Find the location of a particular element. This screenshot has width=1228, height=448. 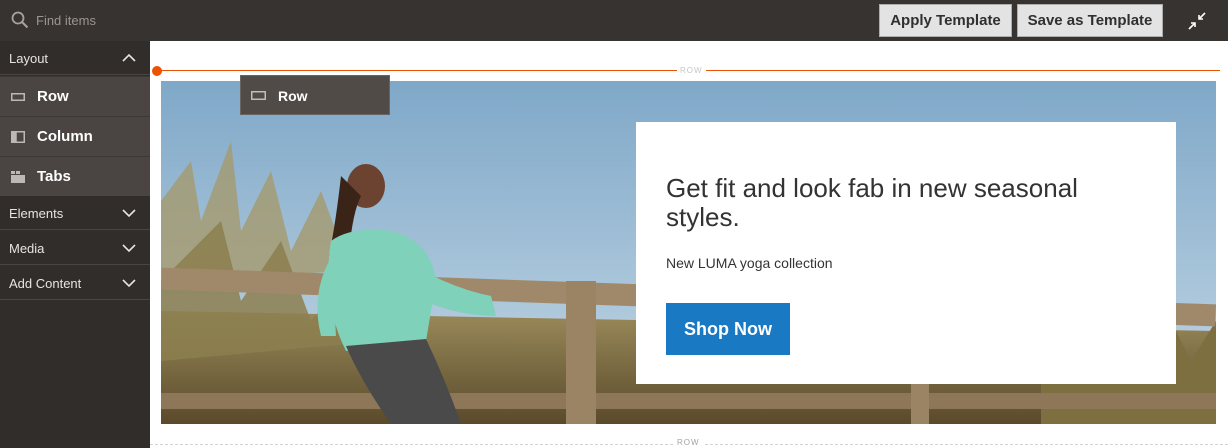

search-bar is located at coordinates (75, 20).